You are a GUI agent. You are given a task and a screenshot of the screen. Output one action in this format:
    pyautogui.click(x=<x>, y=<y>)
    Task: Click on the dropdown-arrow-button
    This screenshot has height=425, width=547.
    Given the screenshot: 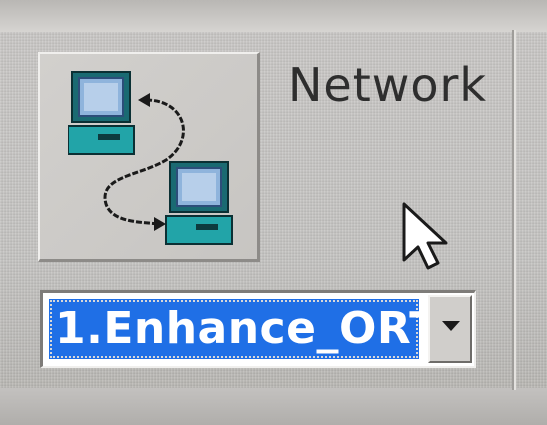 What is the action you would take?
    pyautogui.click(x=450, y=329)
    